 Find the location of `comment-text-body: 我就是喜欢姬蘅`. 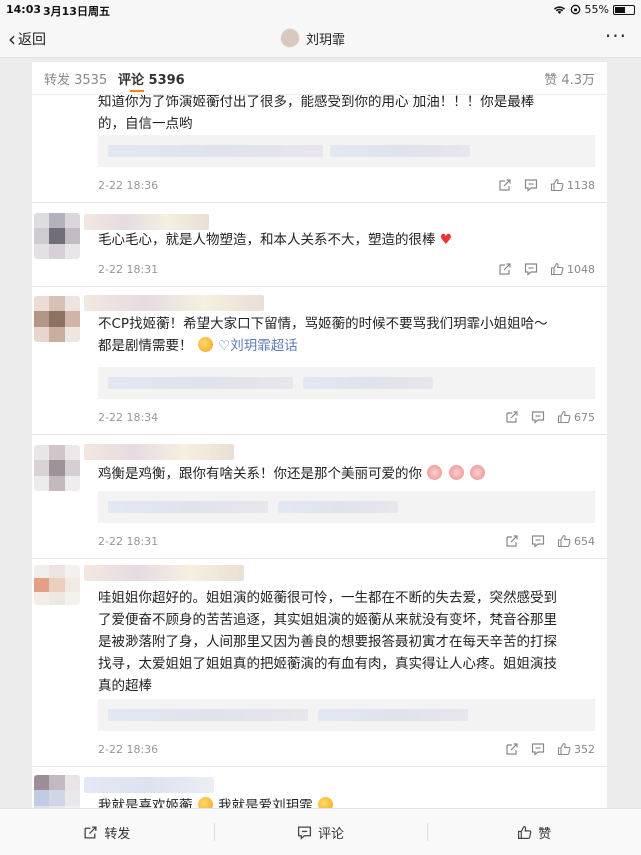

comment-text-body: 我就是喜欢姬蘅 is located at coordinates (145, 803).